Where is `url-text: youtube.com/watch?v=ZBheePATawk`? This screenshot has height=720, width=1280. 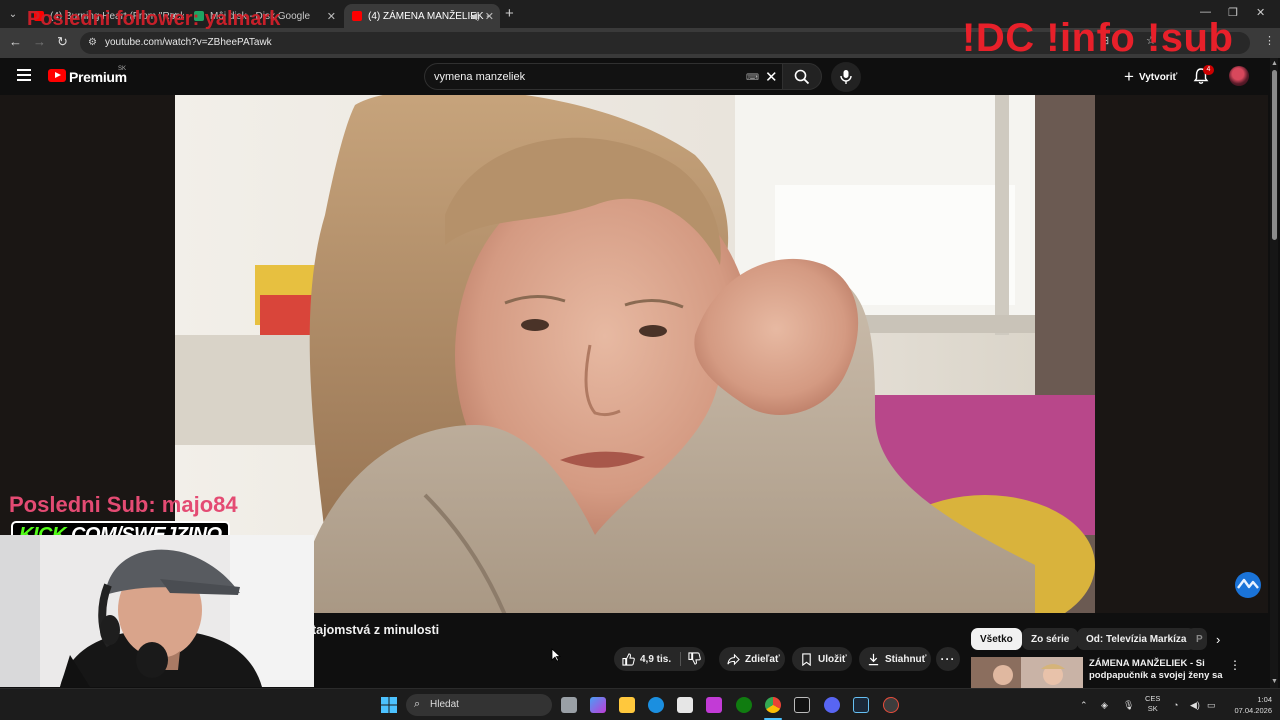
url-text: youtube.com/watch?v=ZBheePATawk is located at coordinates (188, 42).